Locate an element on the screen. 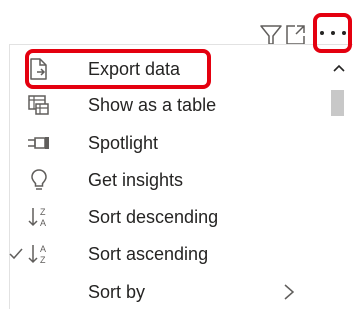 The width and height of the screenshot is (354, 310). menu-item-show-as-table: Show as a table is located at coordinates (171, 105).